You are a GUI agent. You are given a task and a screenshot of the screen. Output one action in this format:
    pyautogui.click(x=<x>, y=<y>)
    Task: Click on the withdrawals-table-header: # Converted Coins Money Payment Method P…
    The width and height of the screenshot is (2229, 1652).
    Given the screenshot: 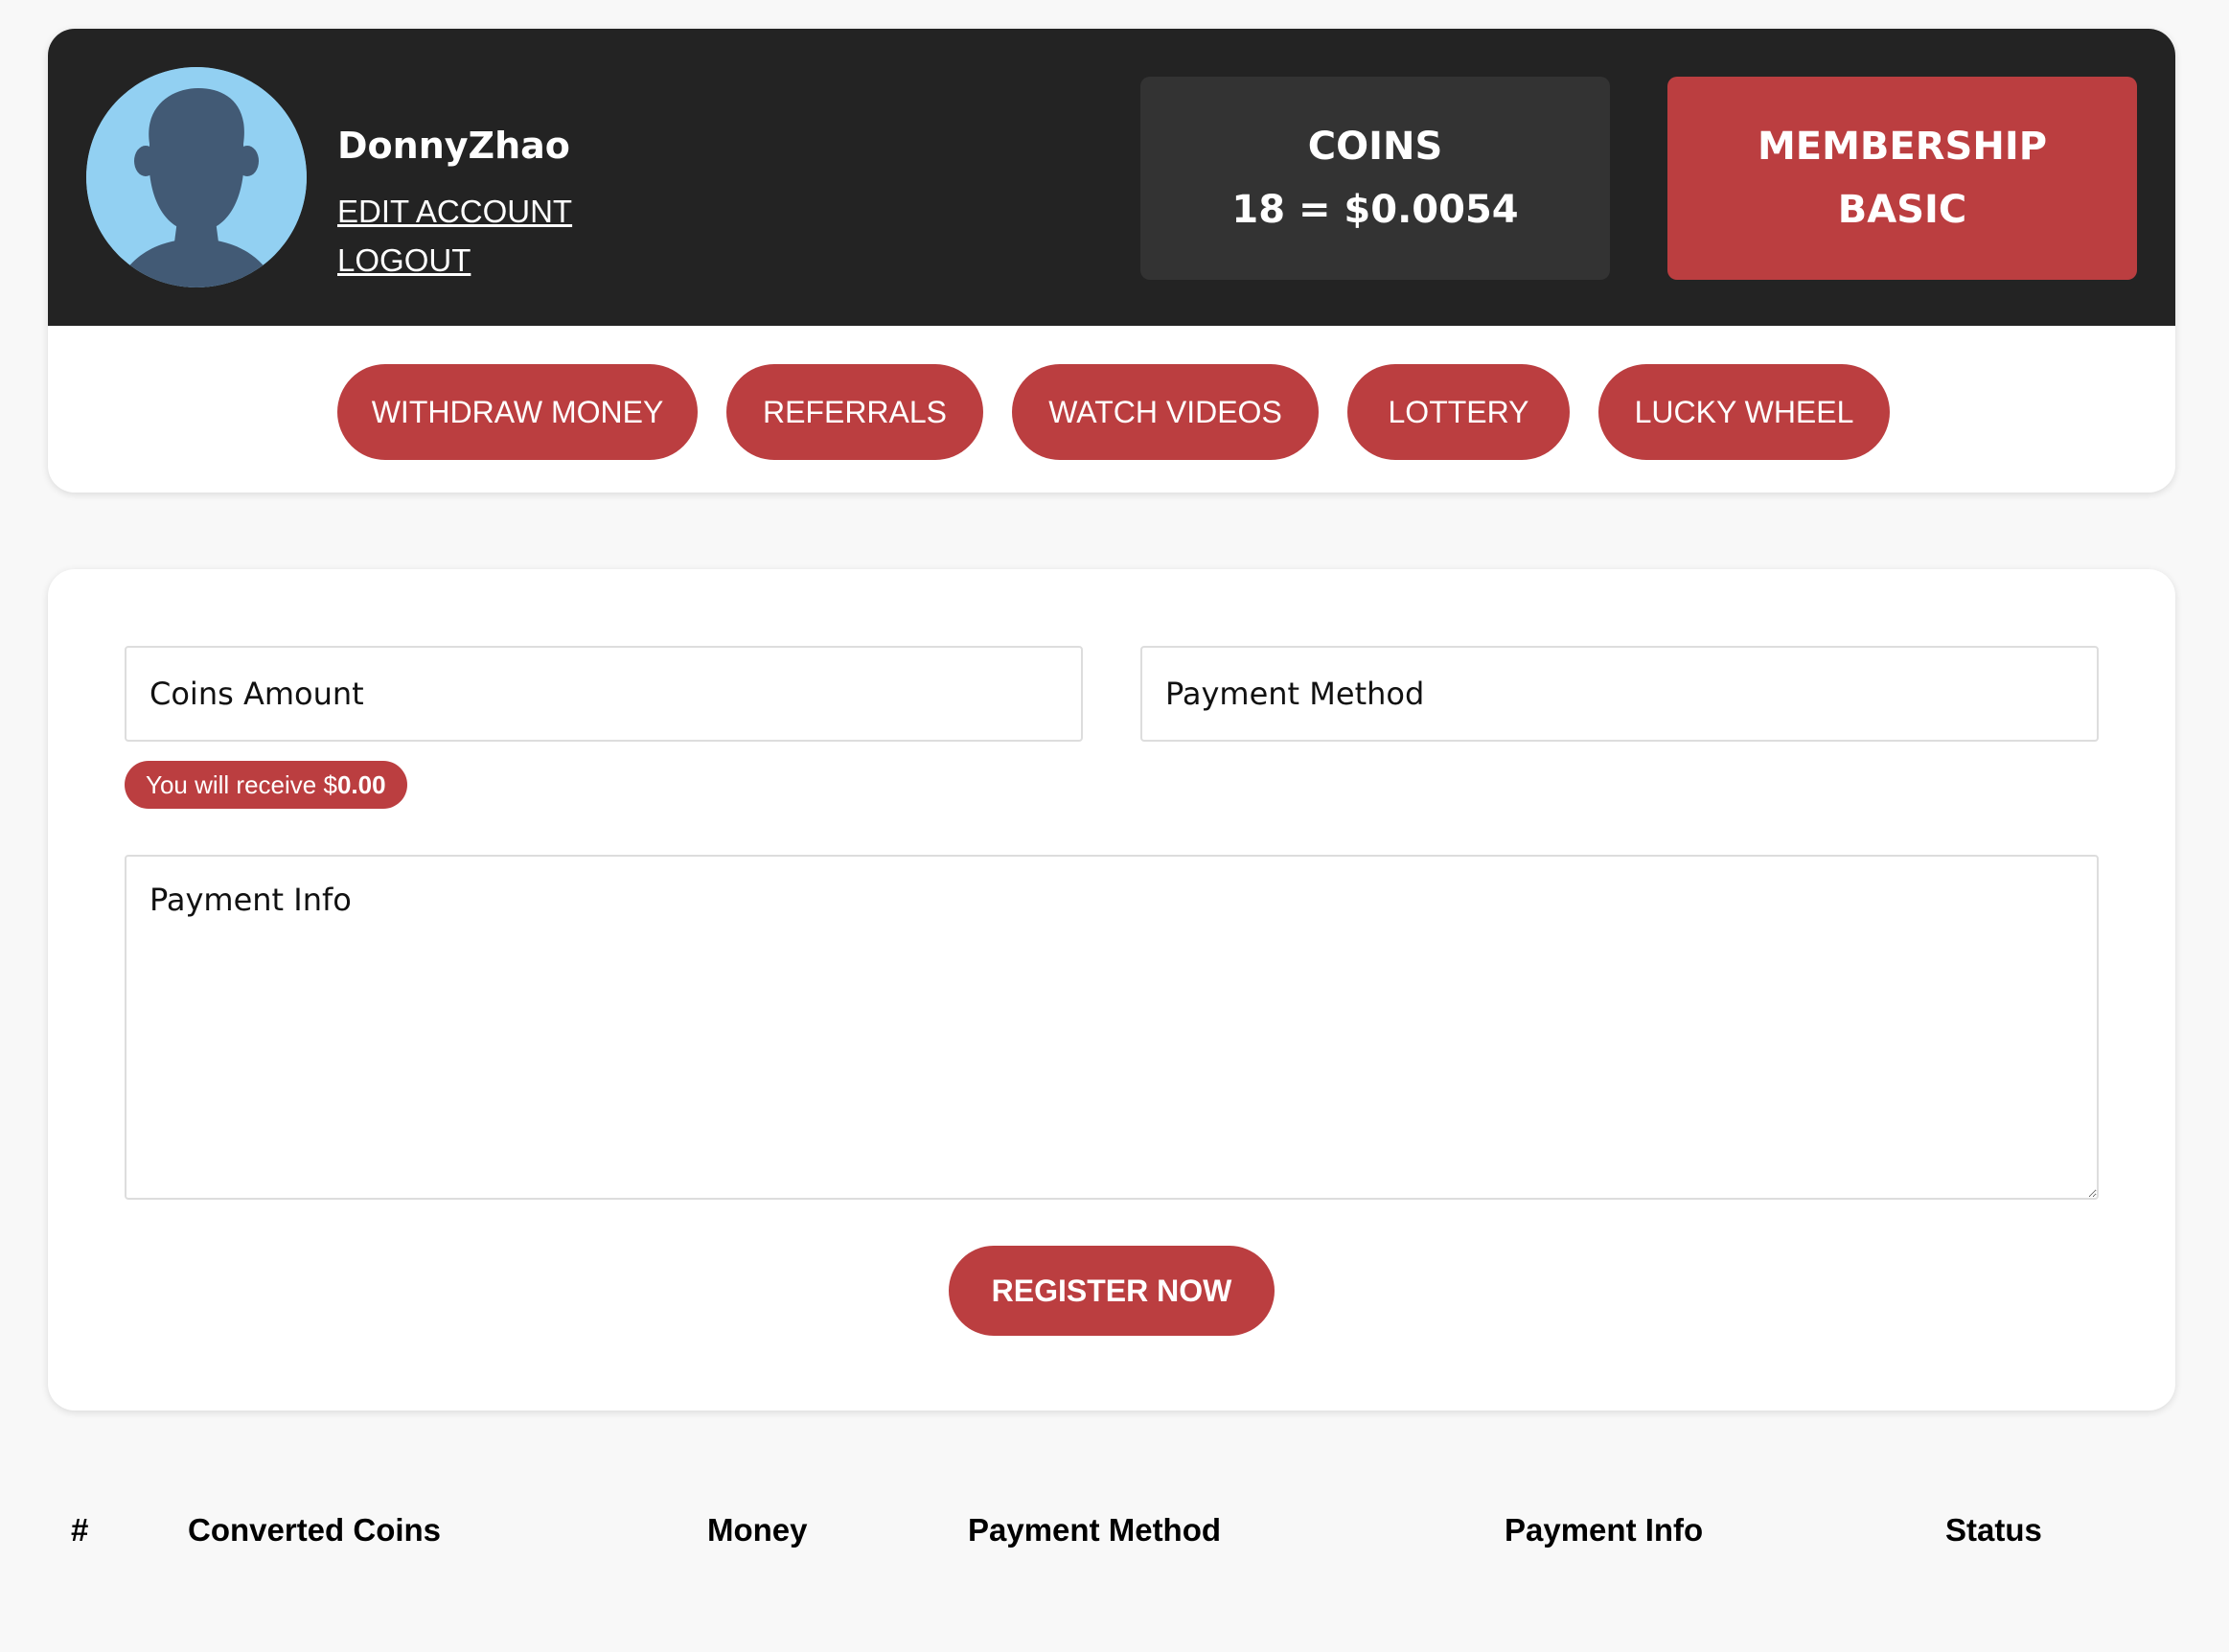 What is the action you would take?
    pyautogui.click(x=1114, y=1536)
    